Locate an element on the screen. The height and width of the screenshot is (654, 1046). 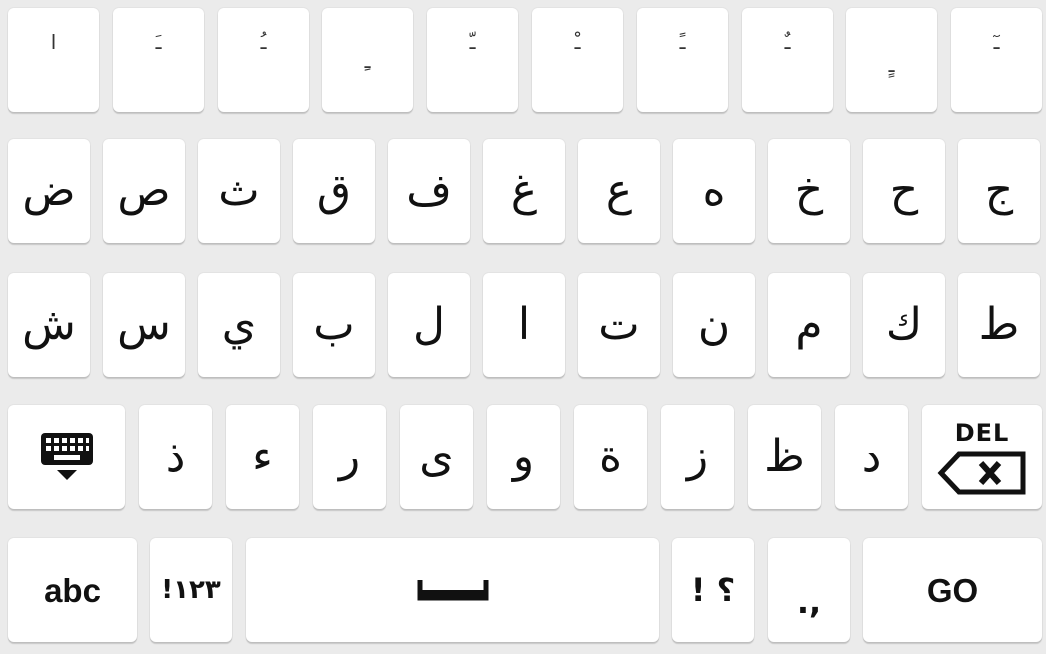
key-label: ـُ is located at coordinates (263, 42).